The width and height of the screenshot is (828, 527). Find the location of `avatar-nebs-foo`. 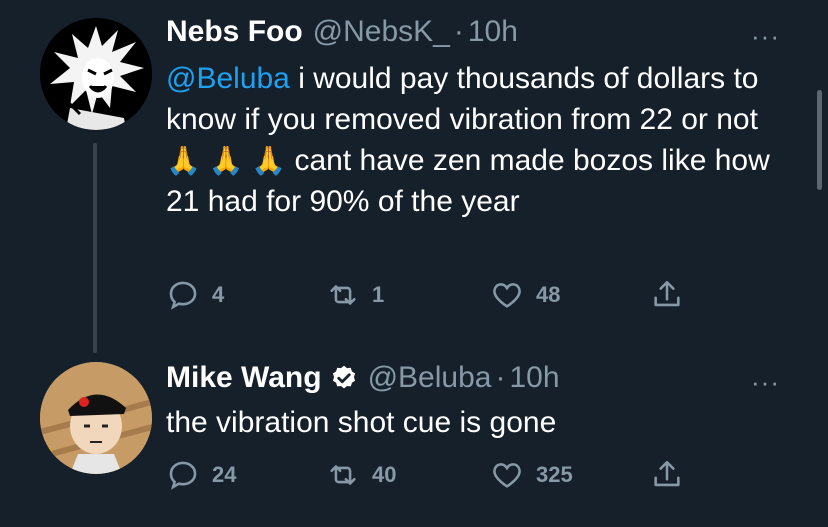

avatar-nebs-foo is located at coordinates (96, 74).